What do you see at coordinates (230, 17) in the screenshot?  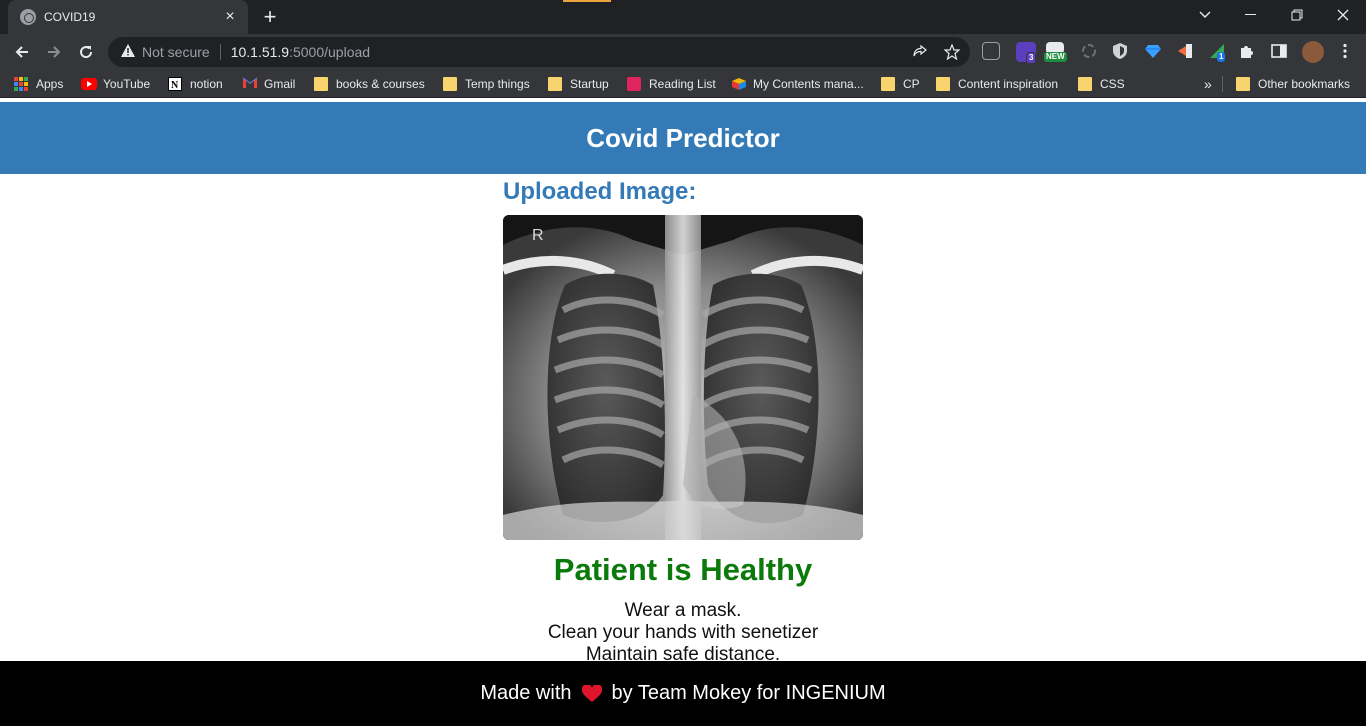 I see `close-tab-icon: ×` at bounding box center [230, 17].